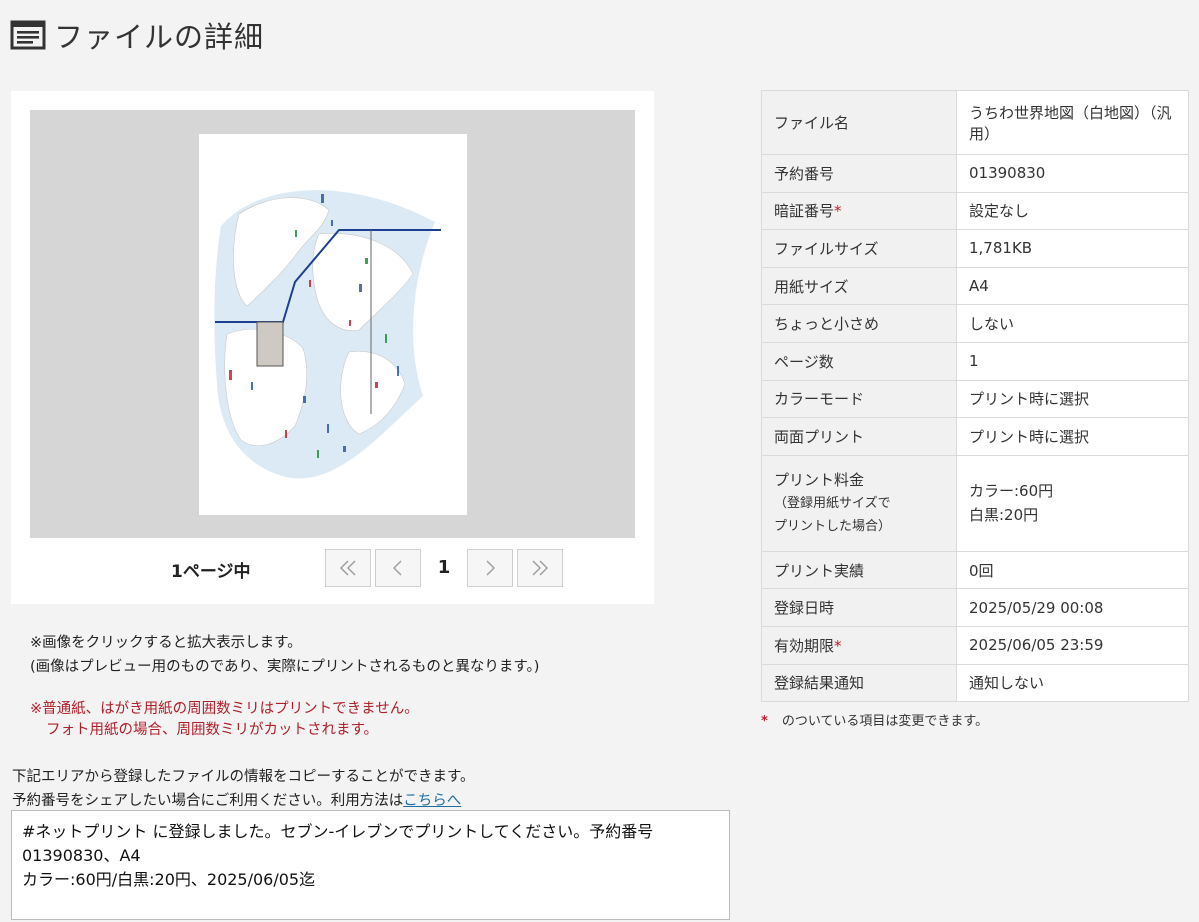 Image resolution: width=1199 pixels, height=922 pixels. Describe the element at coordinates (859, 436) in the screenshot. I see `duplex-label: 両面プリント` at that location.